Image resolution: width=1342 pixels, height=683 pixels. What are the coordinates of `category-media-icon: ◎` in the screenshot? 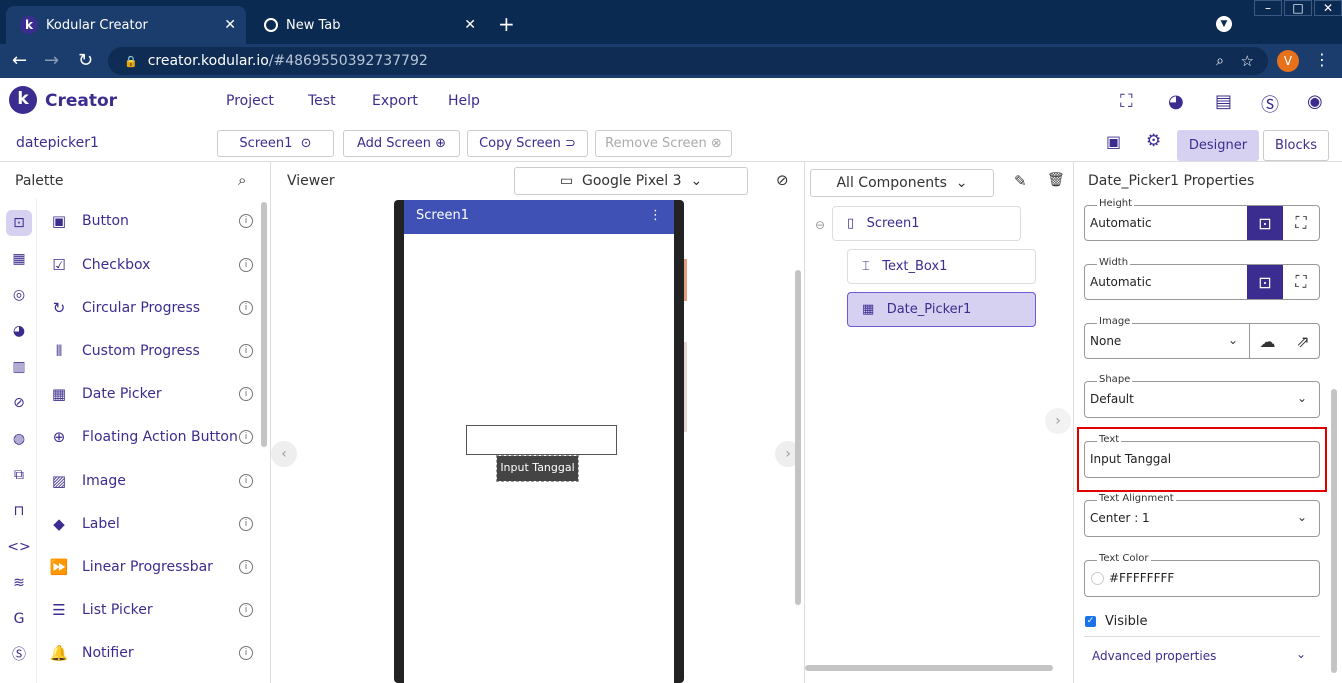 It's located at (19, 295).